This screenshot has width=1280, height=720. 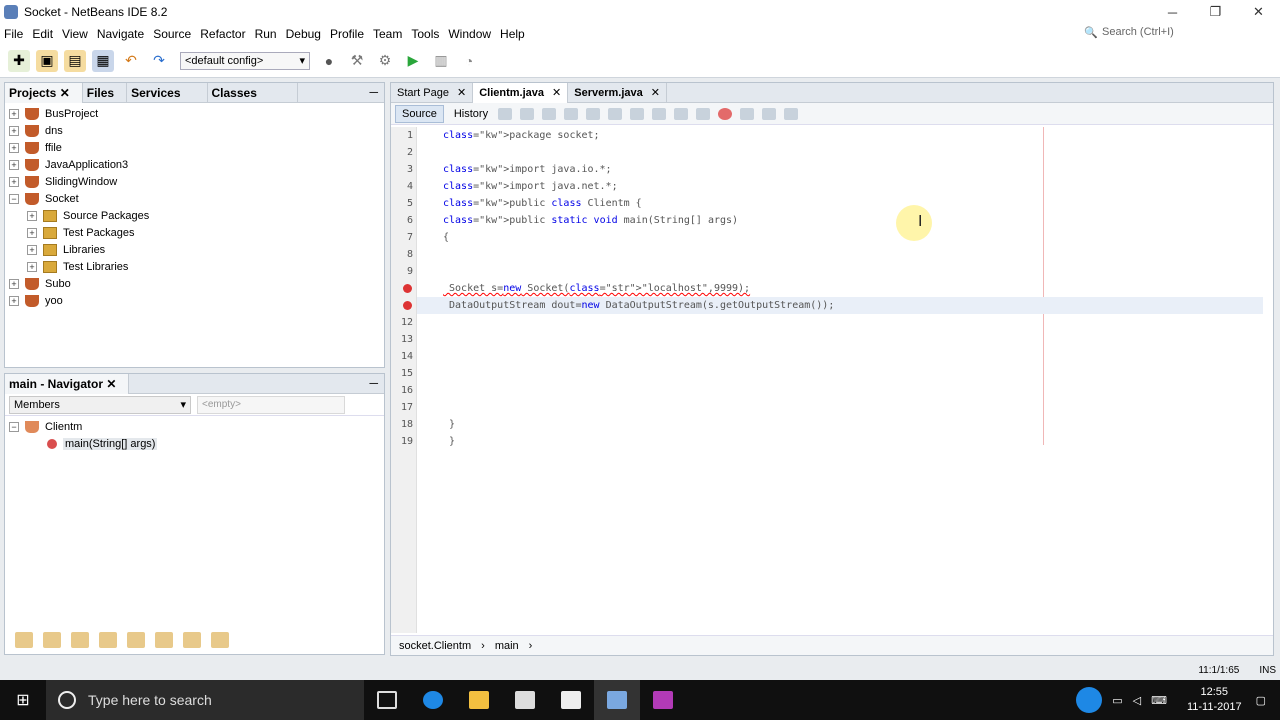 What do you see at coordinates (23, 700) in the screenshot?
I see `windows-start-icon: ⊞` at bounding box center [23, 700].